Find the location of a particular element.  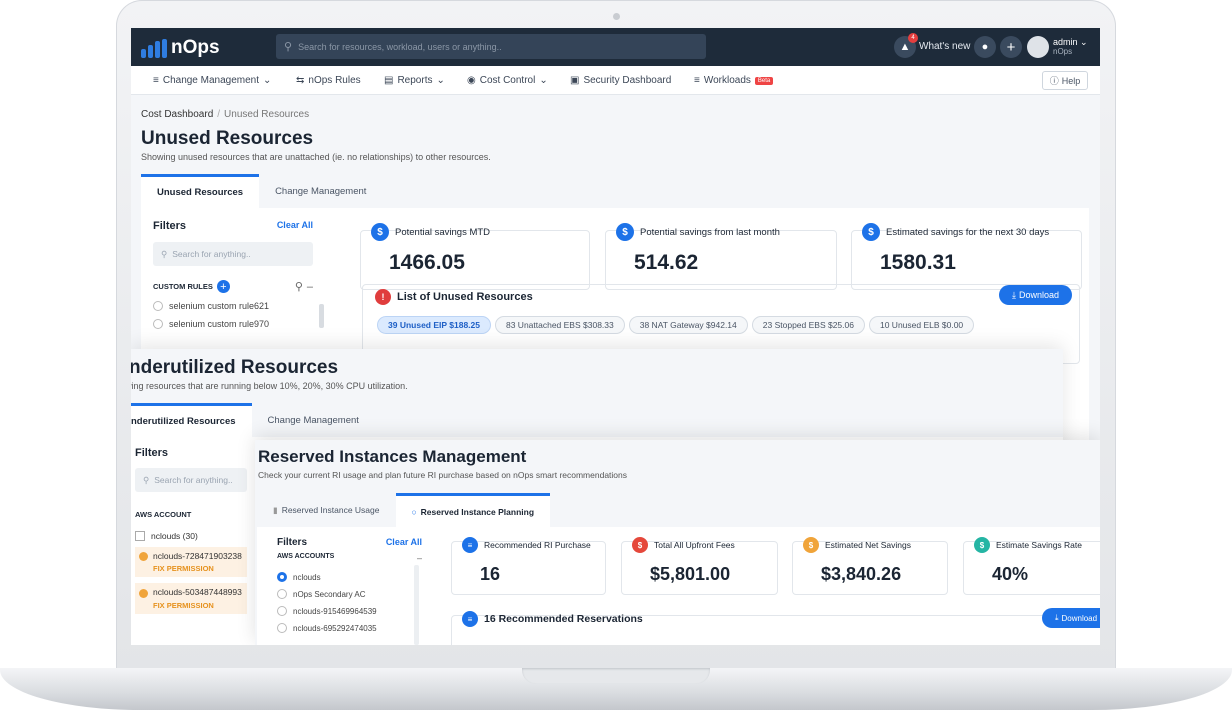

beta-badge: Beta is located at coordinates (764, 80).